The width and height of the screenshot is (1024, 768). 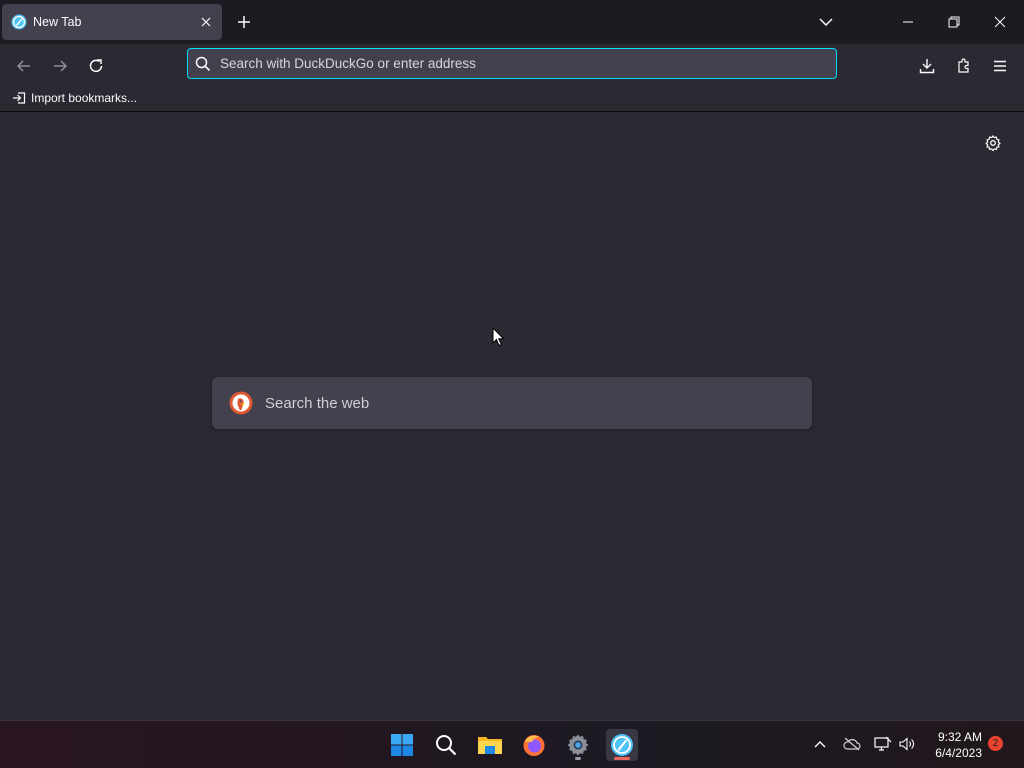 What do you see at coordinates (578, 758) in the screenshot?
I see `running-indicator` at bounding box center [578, 758].